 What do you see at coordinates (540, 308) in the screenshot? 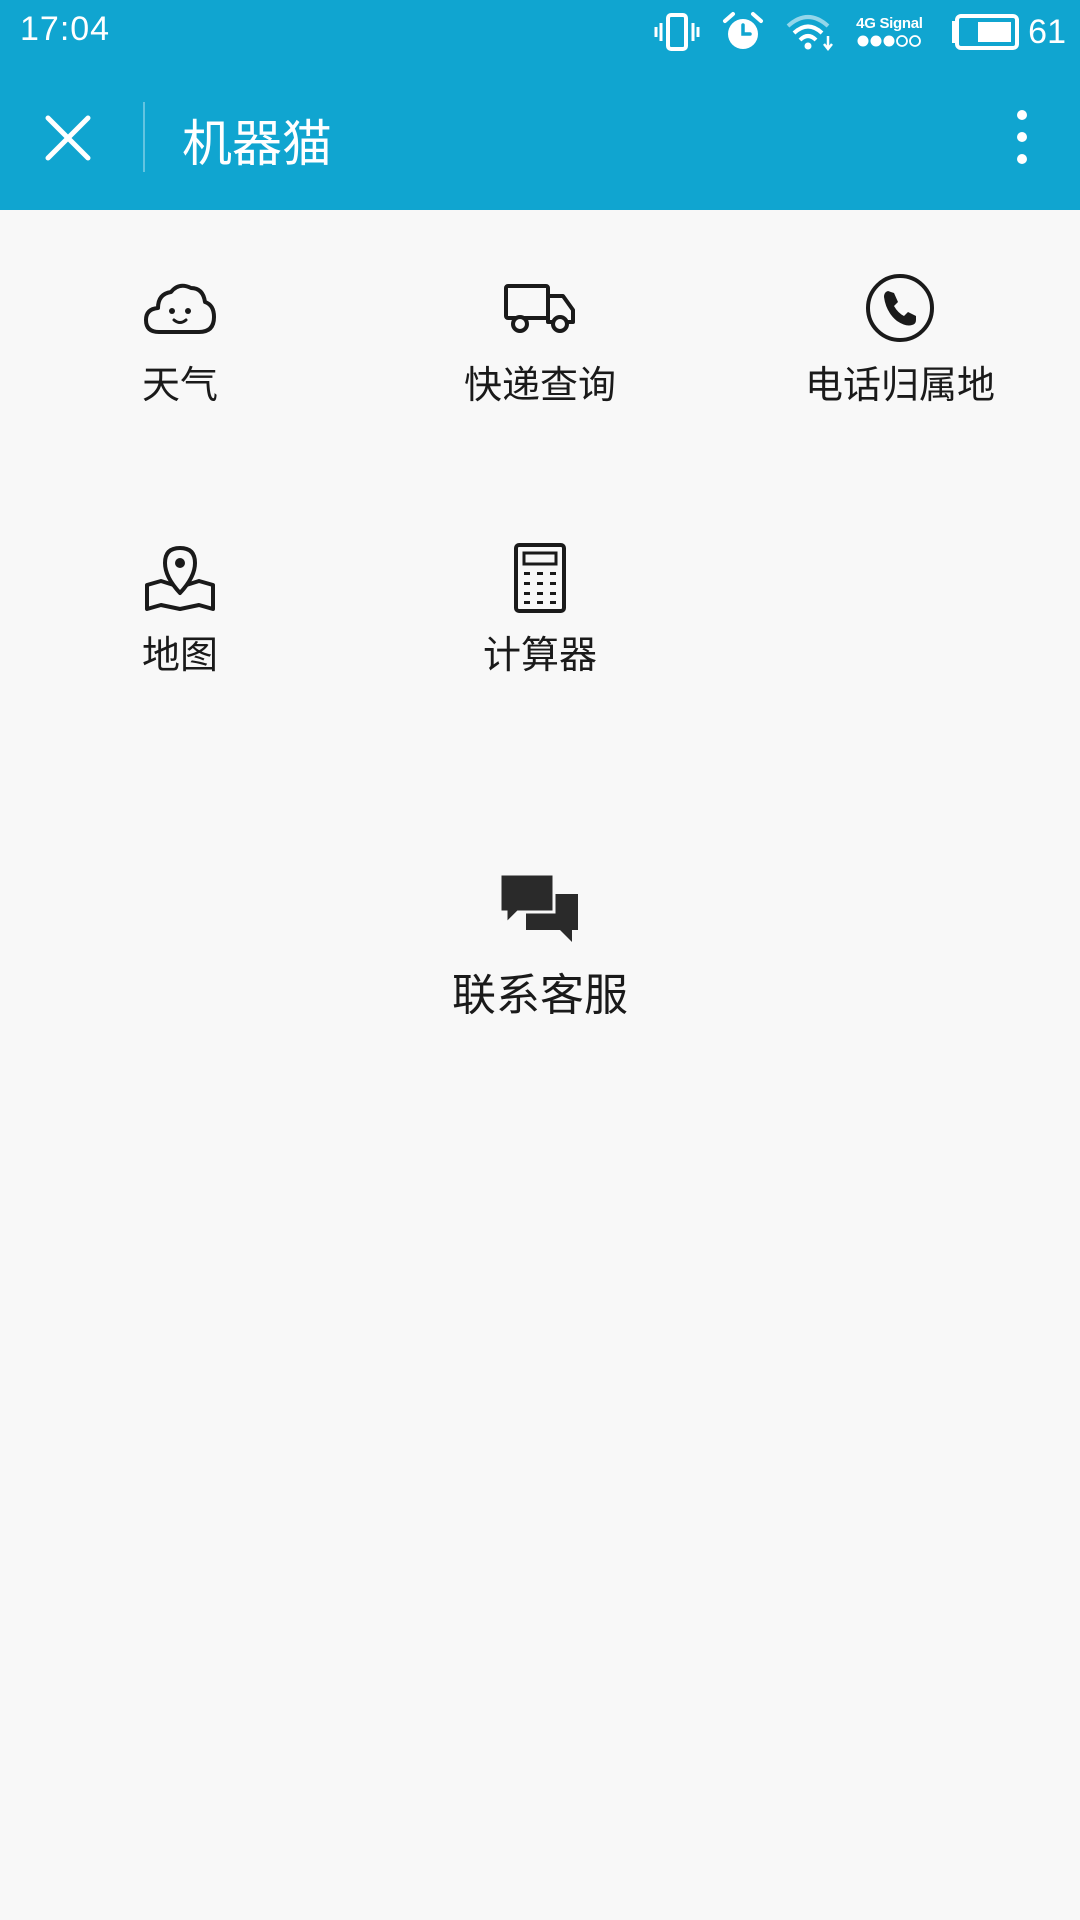
I see `truck-icon` at bounding box center [540, 308].